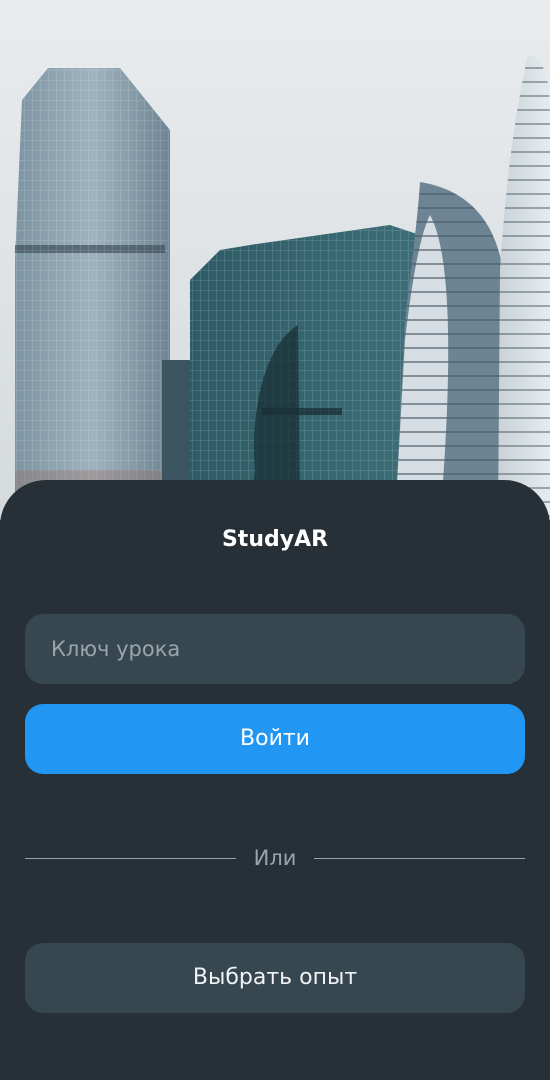 The height and width of the screenshot is (1080, 550). What do you see at coordinates (275, 649) in the screenshot?
I see `lesson-key-input` at bounding box center [275, 649].